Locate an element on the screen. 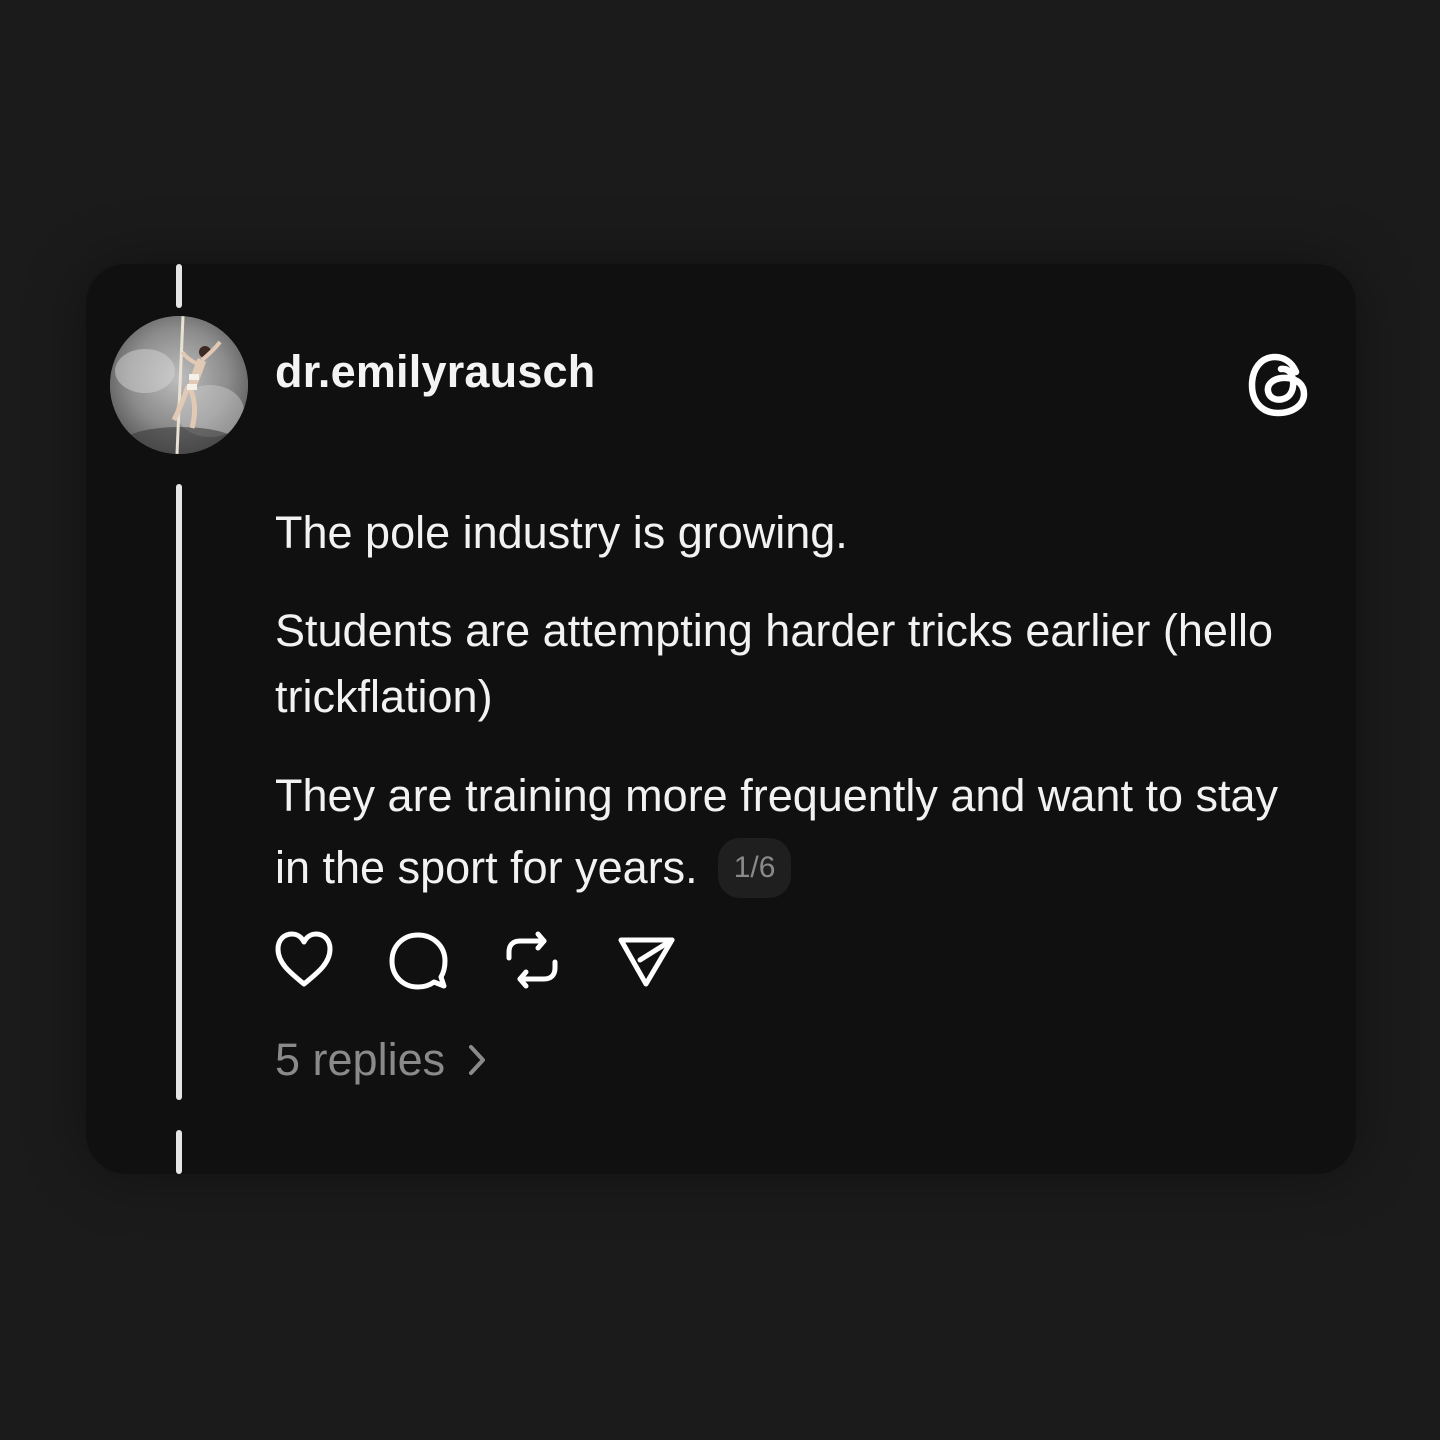 Image resolution: width=1440 pixels, height=1440 pixels. username: dr.emilyrausch is located at coordinates (435, 372).